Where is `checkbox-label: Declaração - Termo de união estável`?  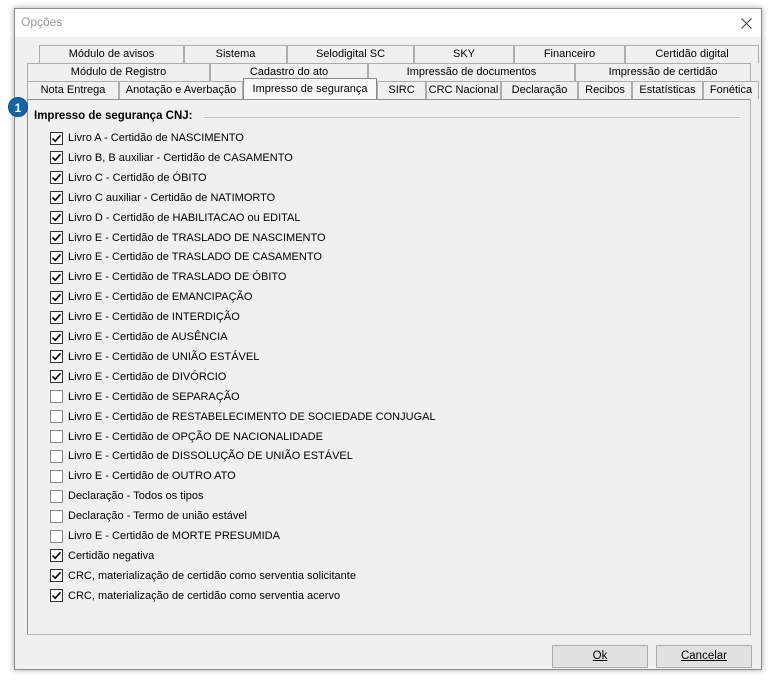
checkbox-label: Declaração - Termo de união estável is located at coordinates (157, 516).